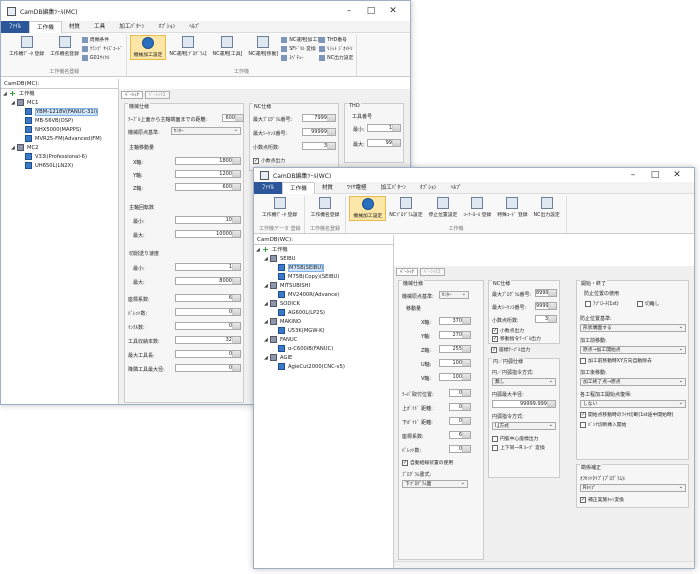 This screenshot has height=574, width=700. What do you see at coordinates (323, 339) in the screenshot?
I see `tree-node-maker: ◢ FANUC` at bounding box center [323, 339].